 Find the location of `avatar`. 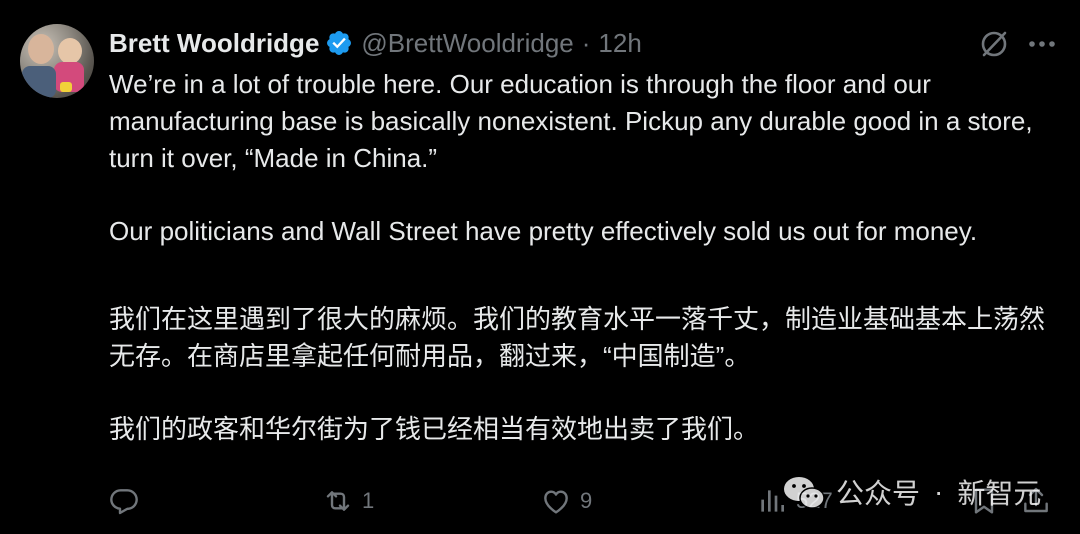

avatar is located at coordinates (57, 61).